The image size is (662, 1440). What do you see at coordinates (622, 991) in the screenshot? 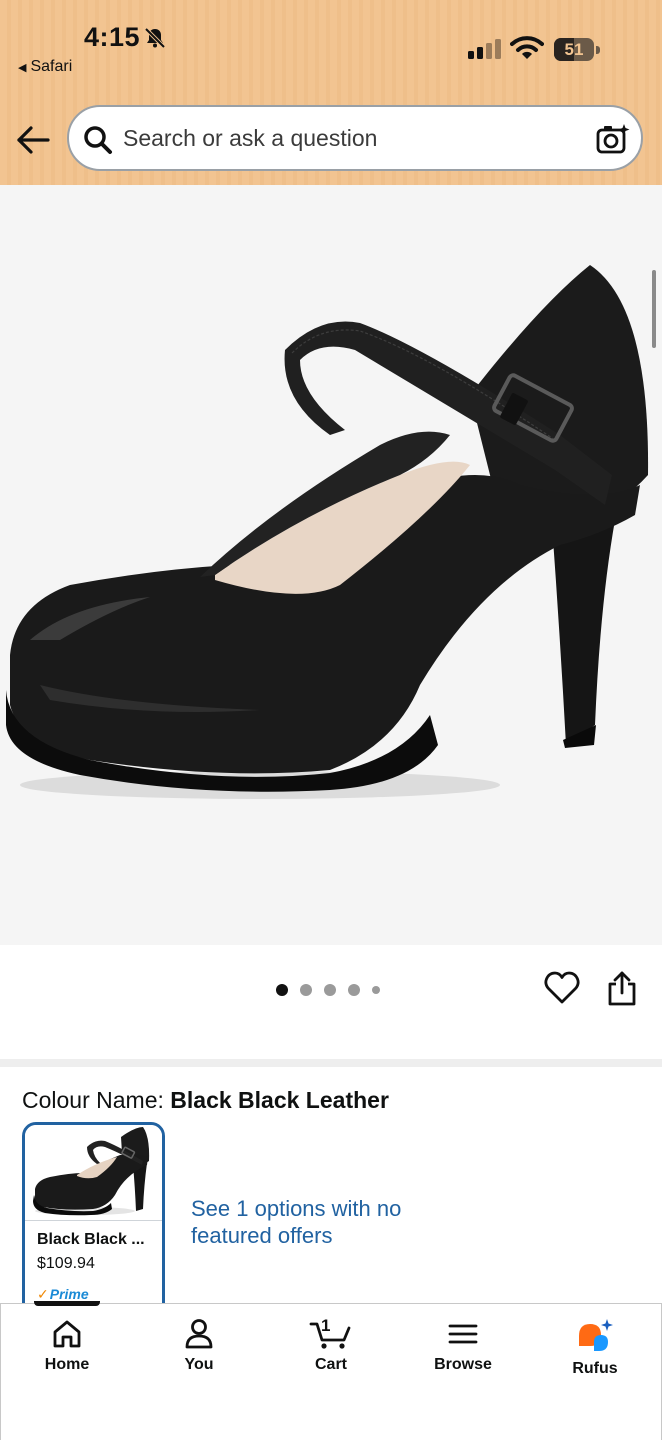
I see `share-icon` at bounding box center [622, 991].